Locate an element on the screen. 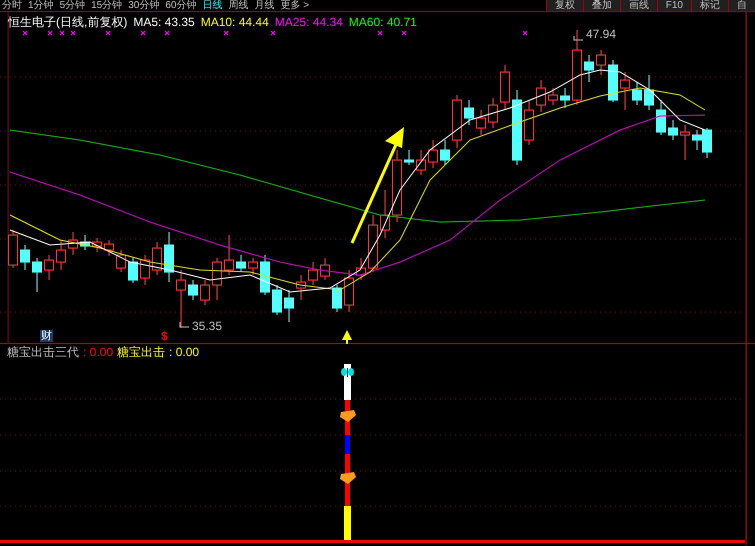 The image size is (755, 546). period-tab: 更多 > is located at coordinates (295, 5).